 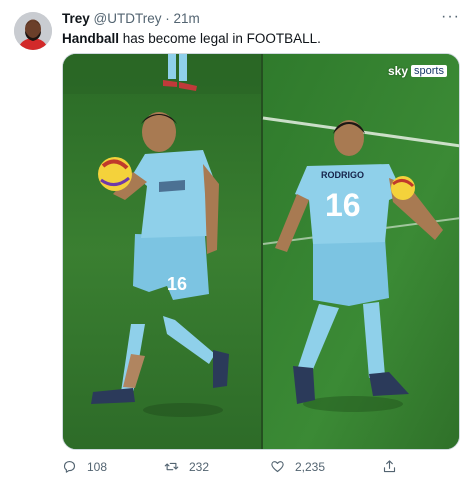 I want to click on retweet-icon, so click(x=171, y=466).